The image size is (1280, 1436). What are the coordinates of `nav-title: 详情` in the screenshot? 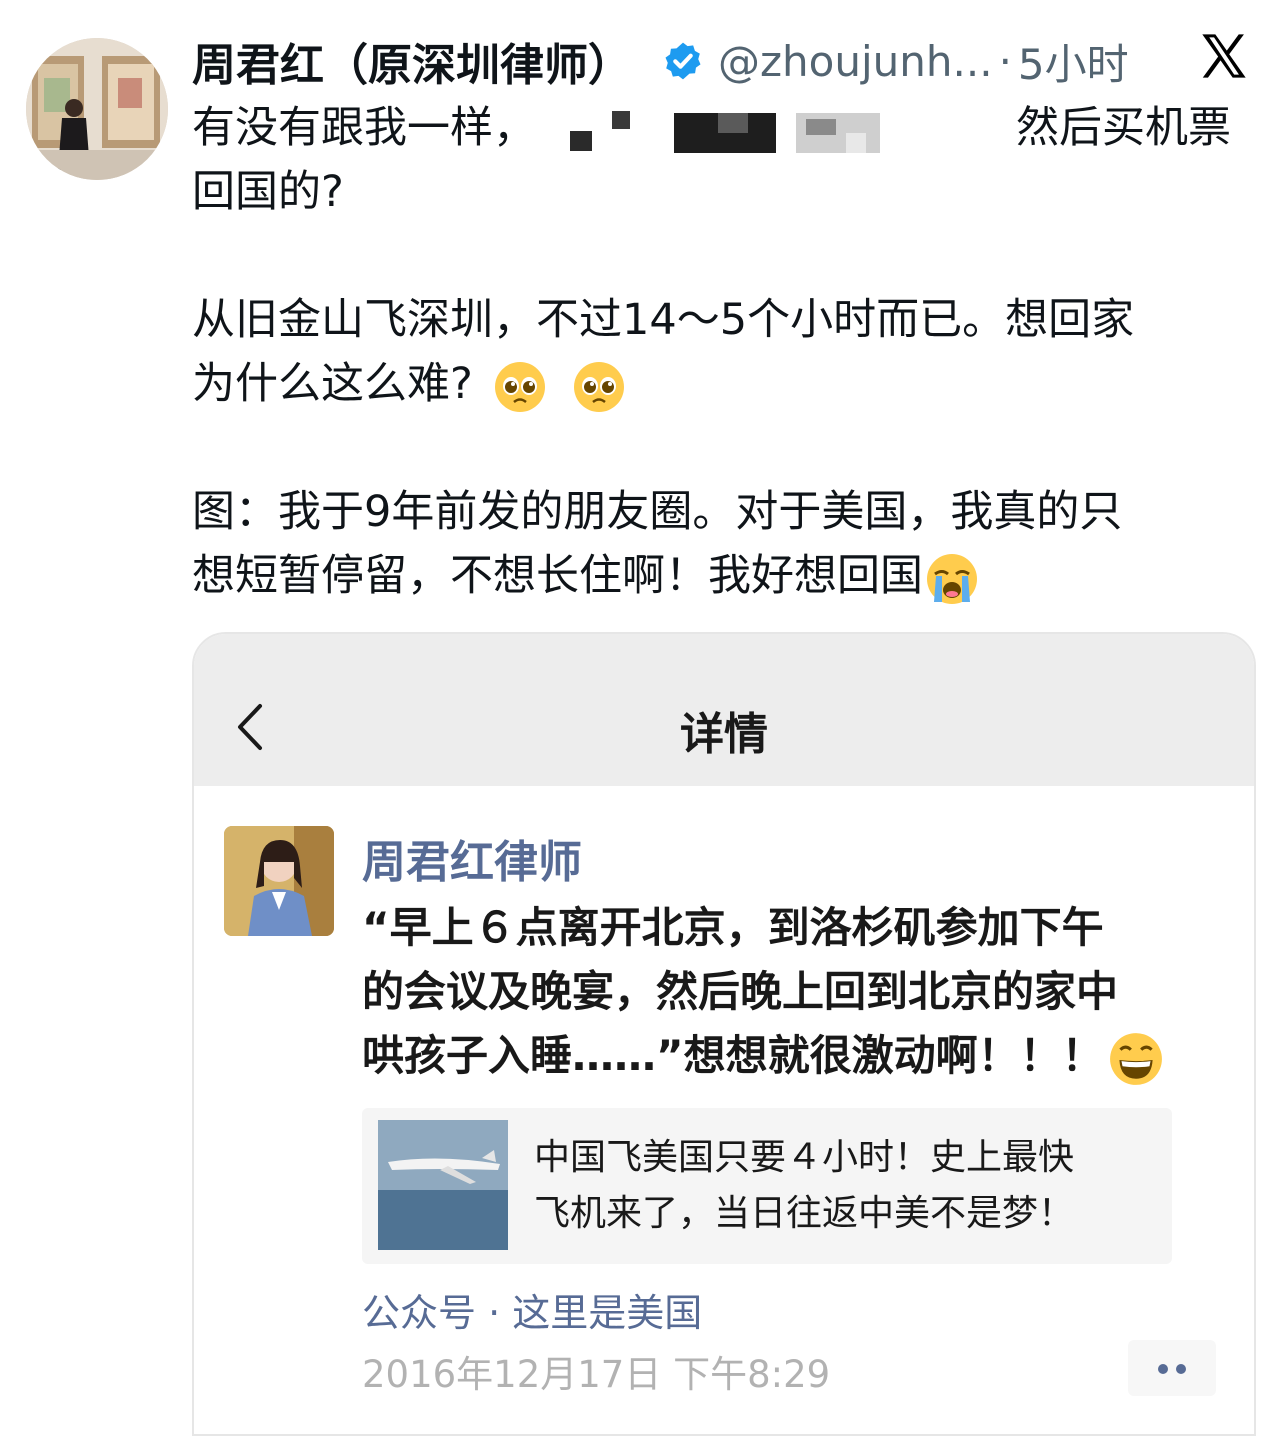 It's located at (724, 734).